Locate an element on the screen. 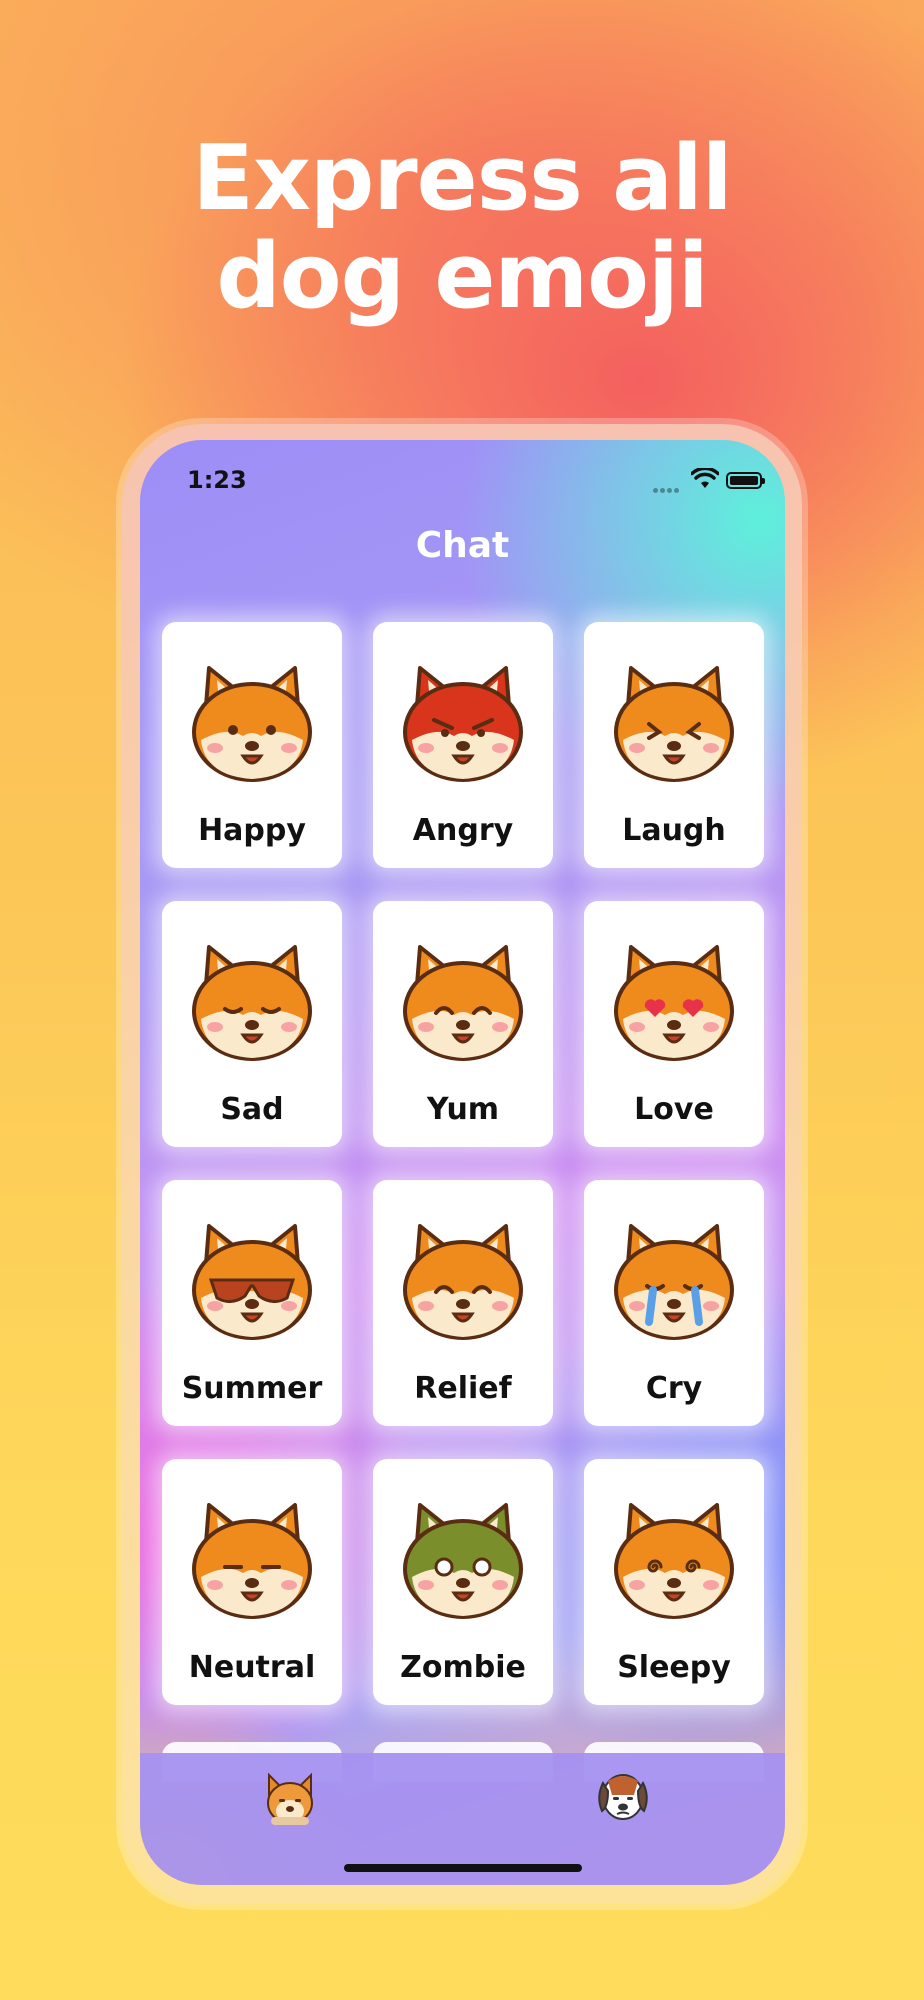 This screenshot has height=2000, width=924. love-dog-icon is located at coordinates (674, 1003).